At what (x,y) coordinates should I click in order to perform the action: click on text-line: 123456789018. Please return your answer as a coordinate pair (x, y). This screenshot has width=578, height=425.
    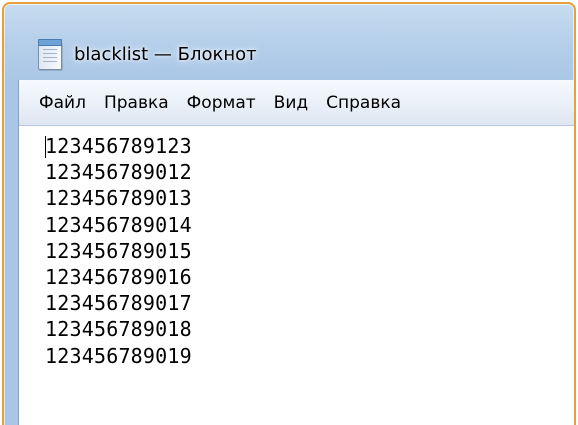
    Looking at the image, I should click on (118, 329).